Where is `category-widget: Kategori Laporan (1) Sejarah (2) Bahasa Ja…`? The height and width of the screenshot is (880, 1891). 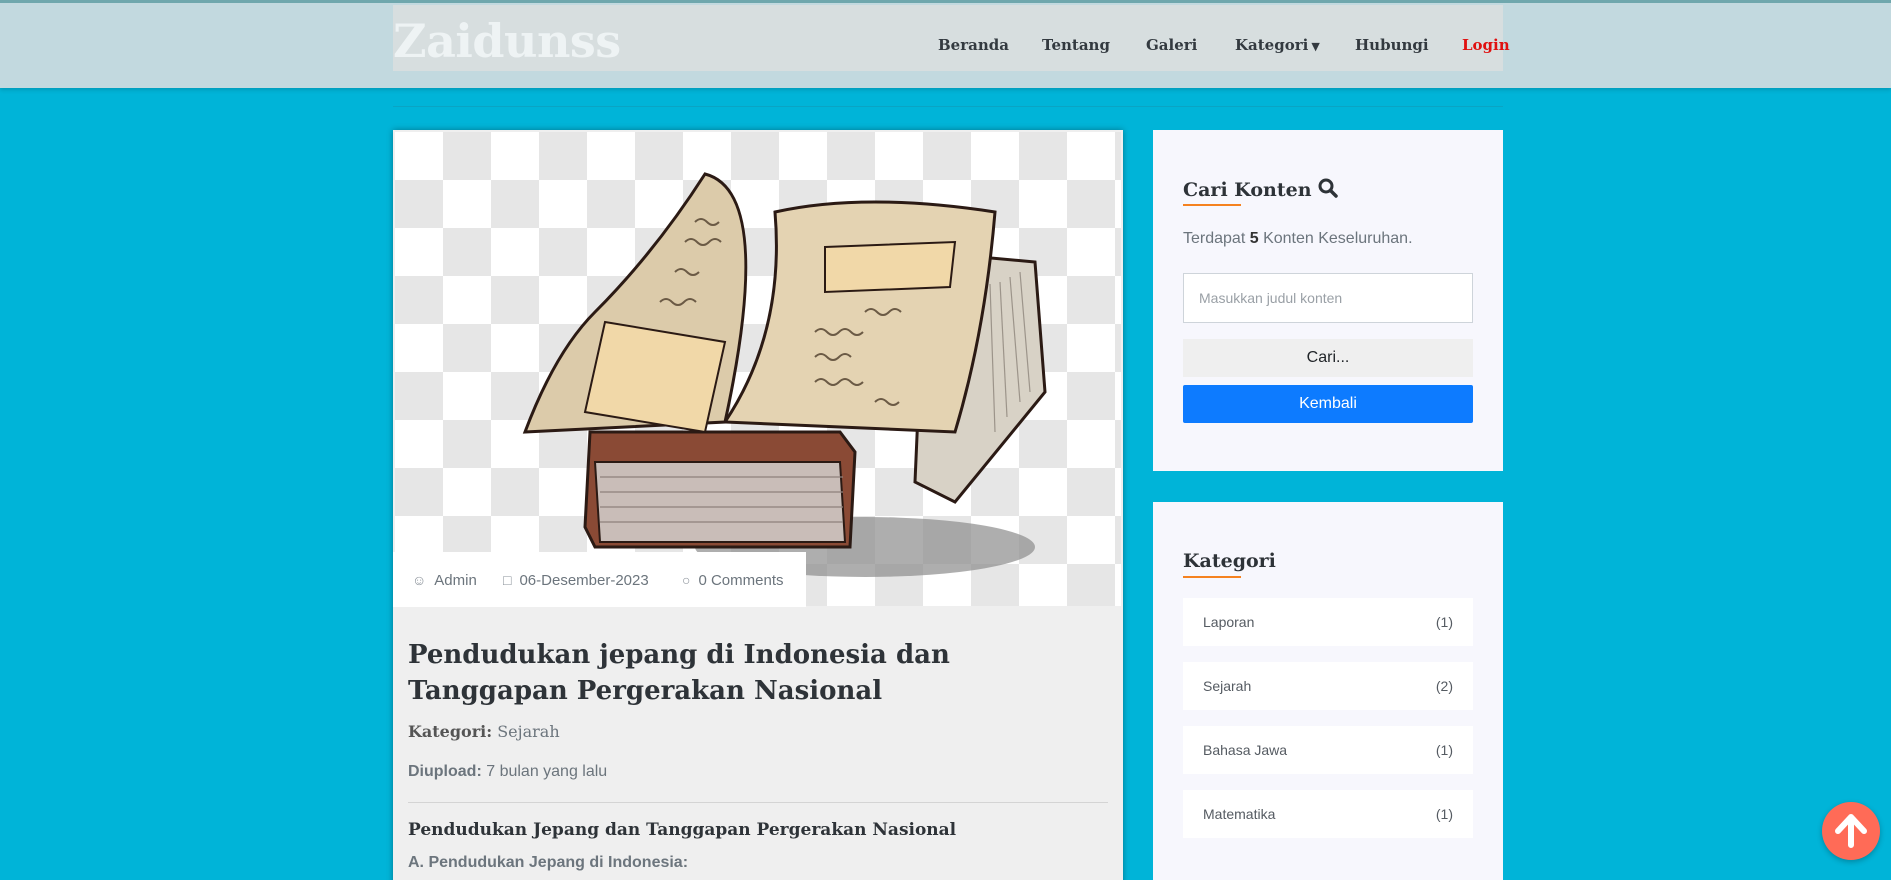
category-widget: Kategori Laporan (1) Sejarah (2) Bahasa Ja… is located at coordinates (1328, 691).